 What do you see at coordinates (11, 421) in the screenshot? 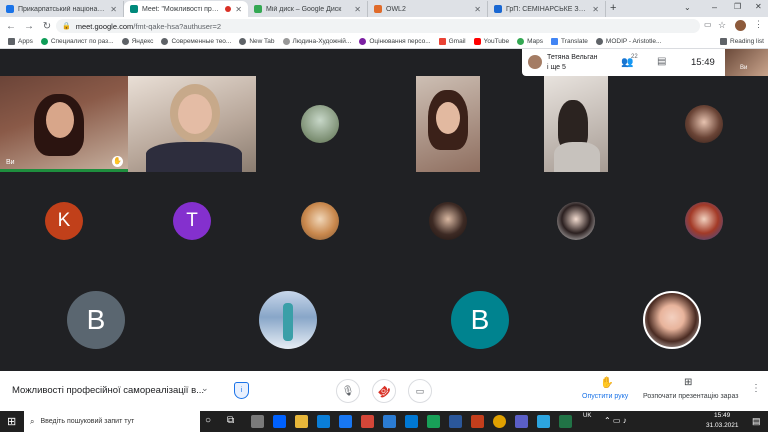
I see `windows-start-icon: ⊞` at bounding box center [11, 421].